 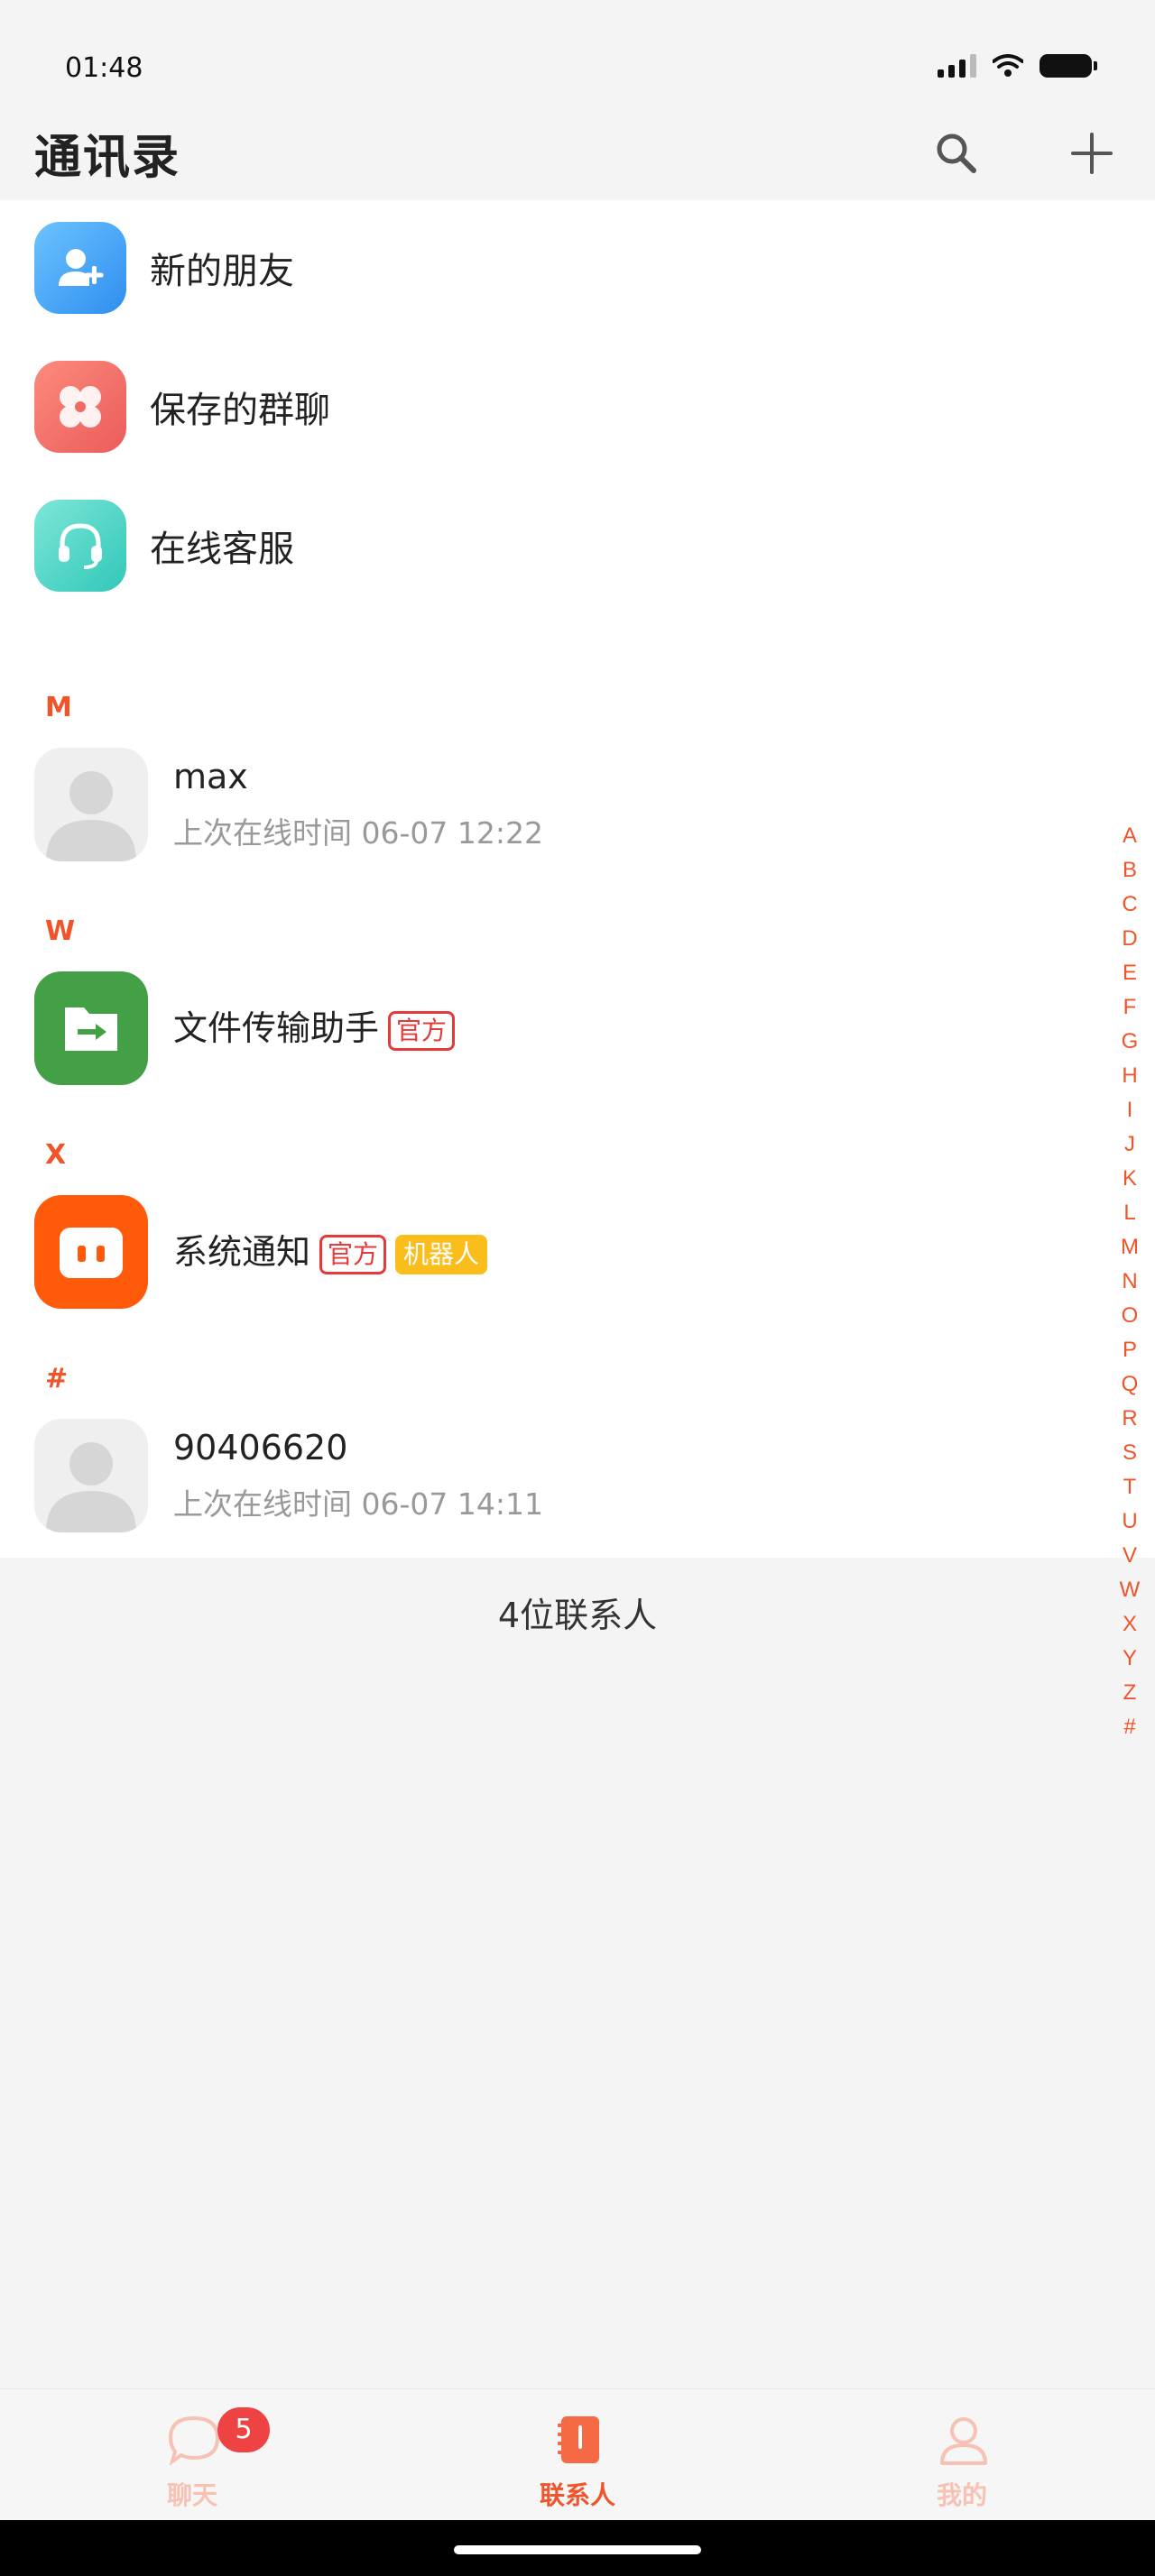 I want to click on customer-service-row: 在线客服, so click(x=577, y=546).